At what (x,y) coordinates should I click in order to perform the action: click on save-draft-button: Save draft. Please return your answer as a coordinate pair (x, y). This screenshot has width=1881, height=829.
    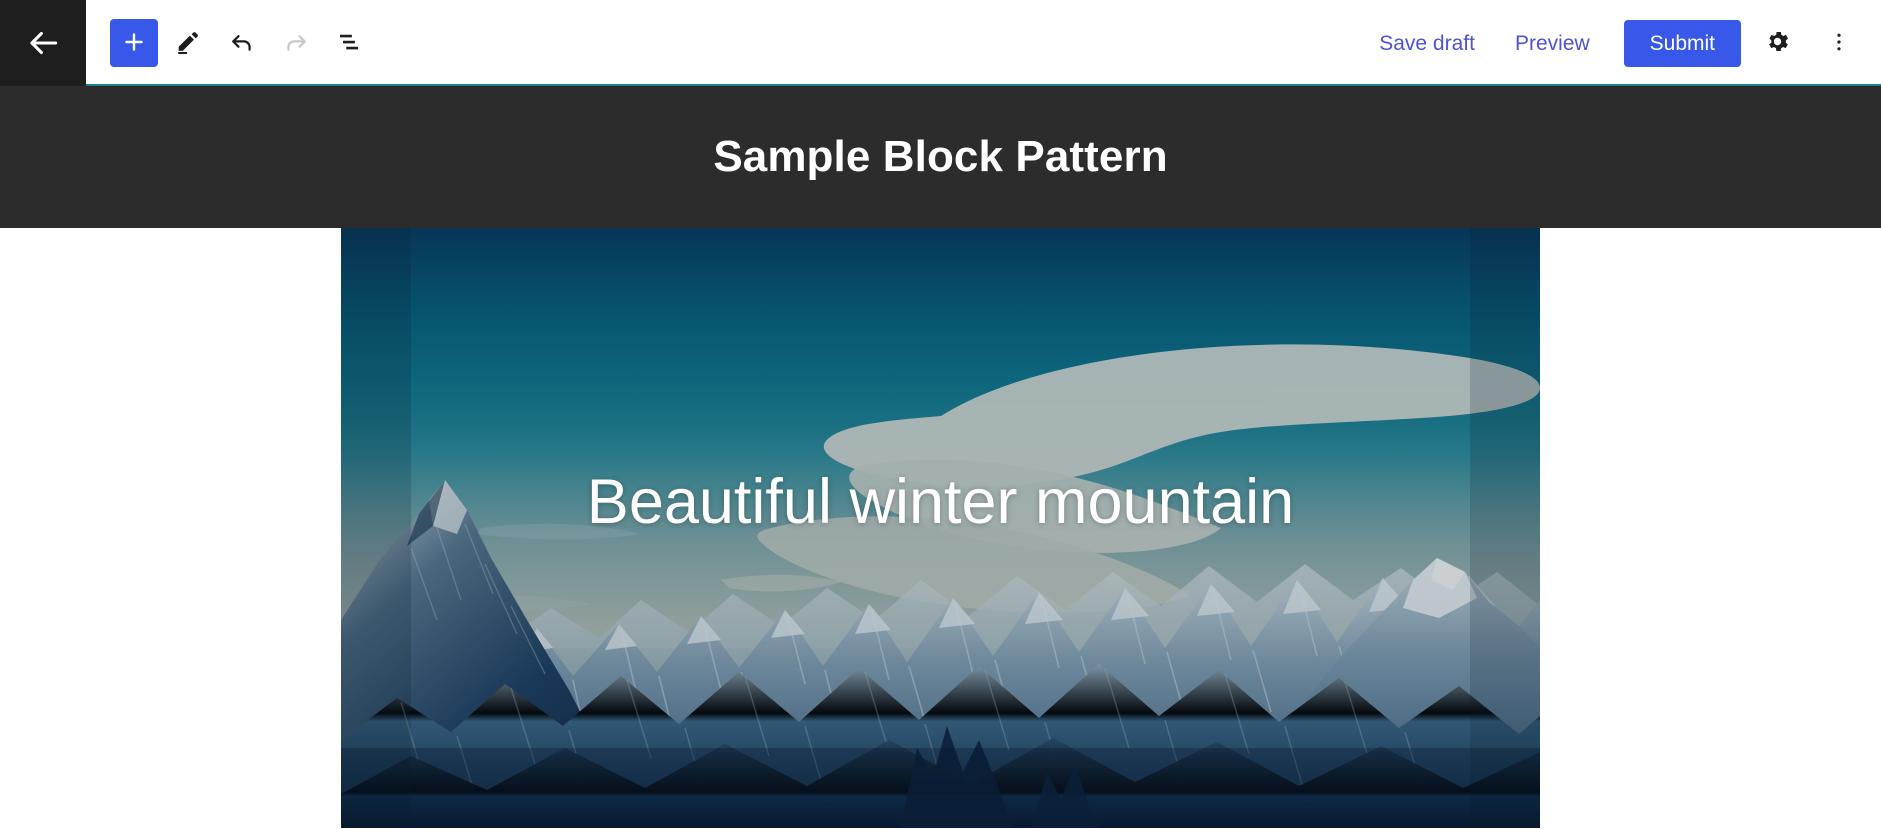
    Looking at the image, I should click on (1427, 43).